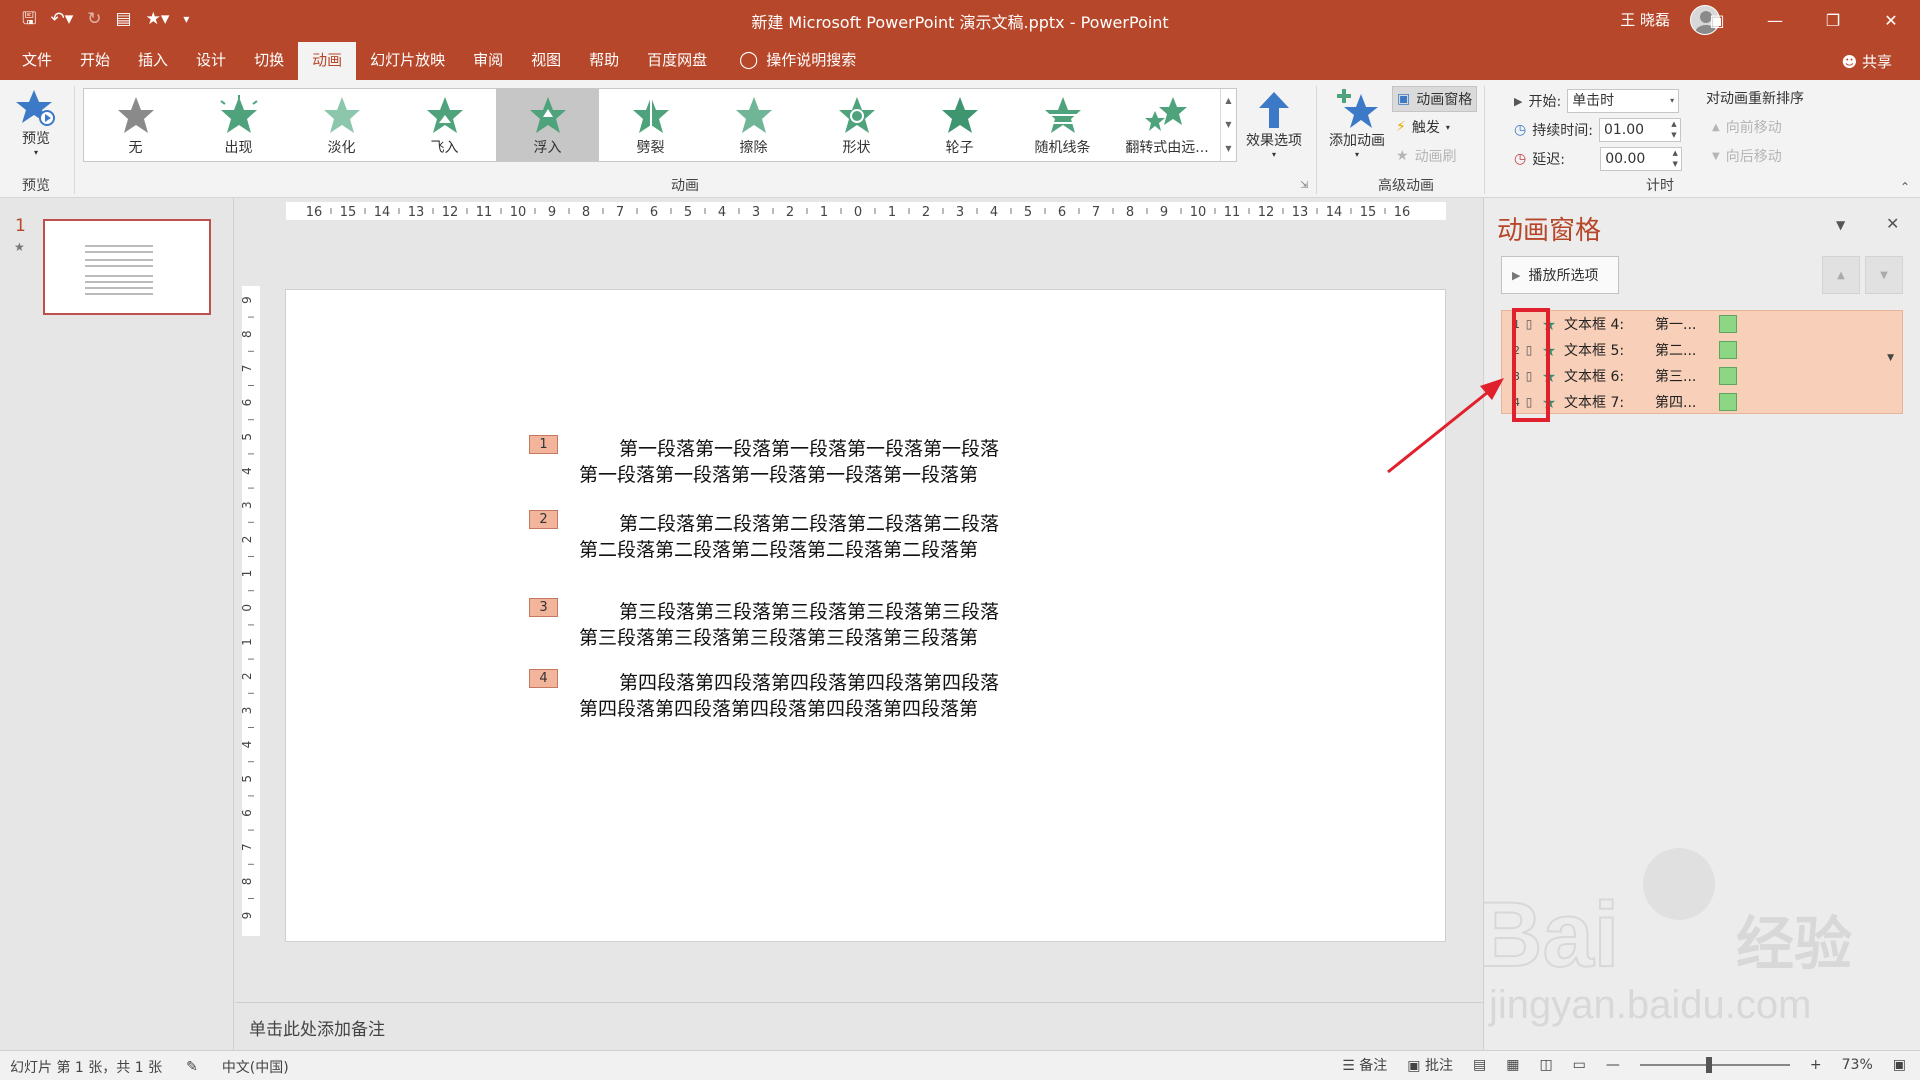  Describe the element at coordinates (1512, 1065) in the screenshot. I see `slide-sorter-icon: ▦` at that location.